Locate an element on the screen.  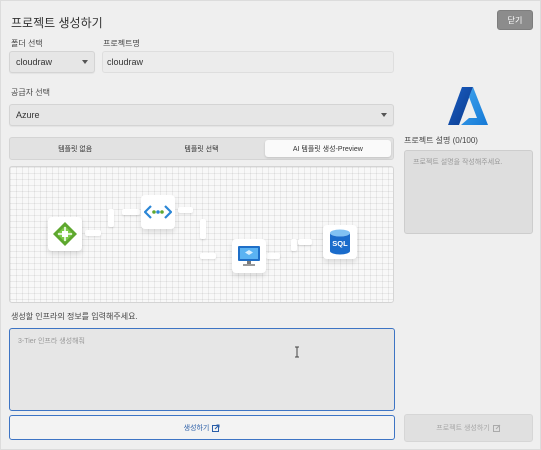
tab-select-template: 템플릿 선택 is located at coordinates (201, 148).